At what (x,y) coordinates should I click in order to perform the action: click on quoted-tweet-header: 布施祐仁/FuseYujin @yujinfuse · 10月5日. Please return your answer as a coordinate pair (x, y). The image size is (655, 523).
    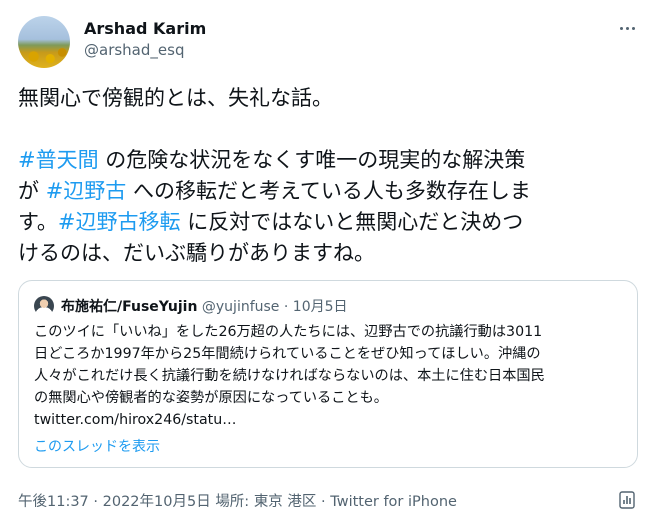
    Looking at the image, I should click on (204, 306).